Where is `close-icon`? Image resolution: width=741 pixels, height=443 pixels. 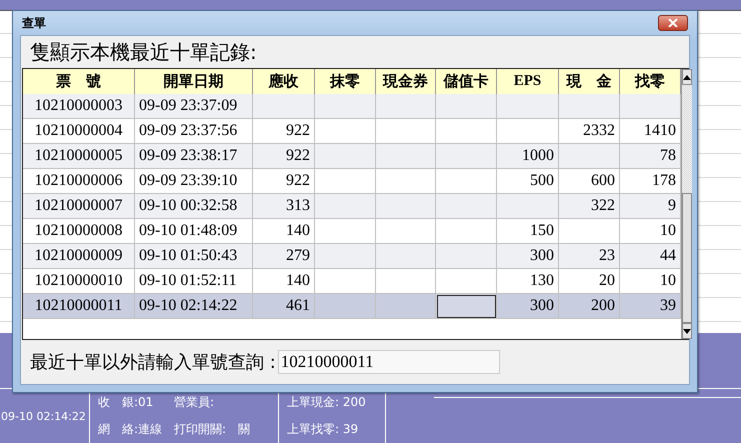 close-icon is located at coordinates (673, 23).